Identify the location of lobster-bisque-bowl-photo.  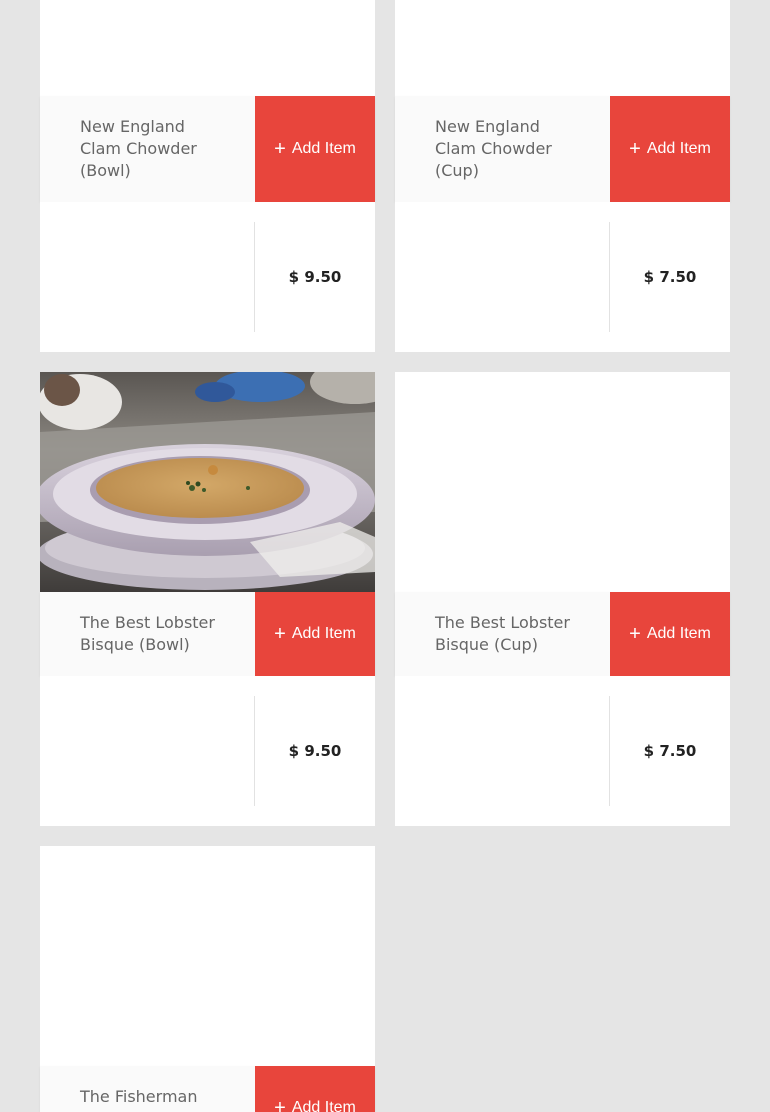
(207, 482).